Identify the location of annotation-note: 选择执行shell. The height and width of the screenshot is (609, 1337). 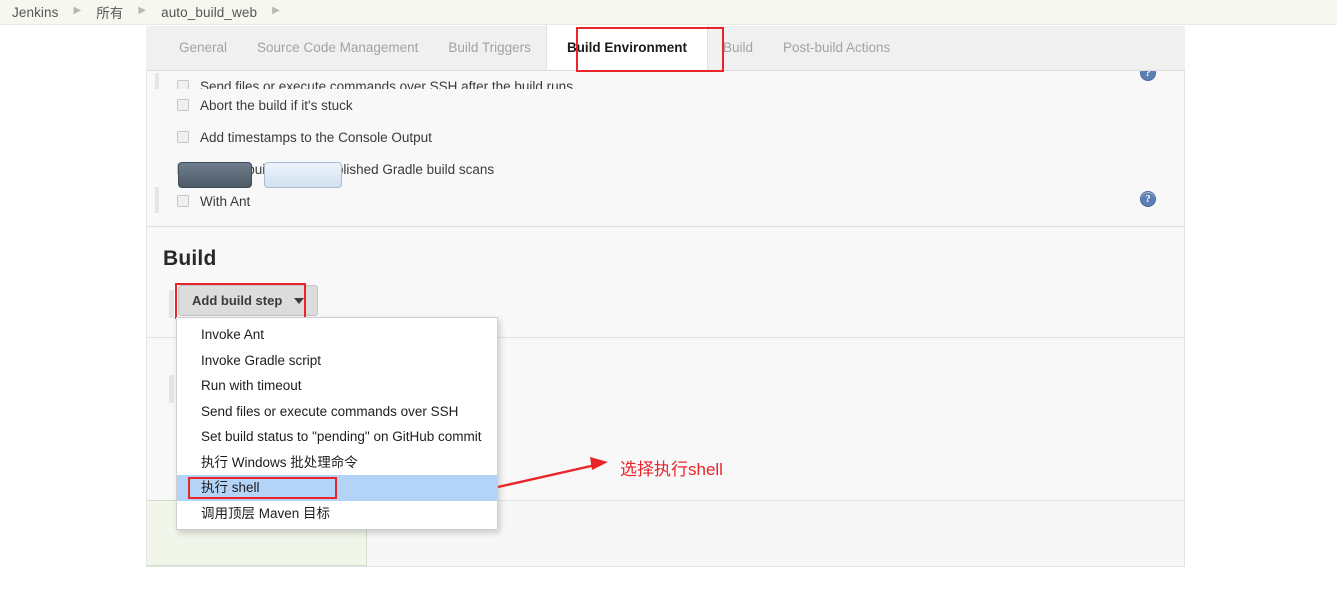
(671, 469).